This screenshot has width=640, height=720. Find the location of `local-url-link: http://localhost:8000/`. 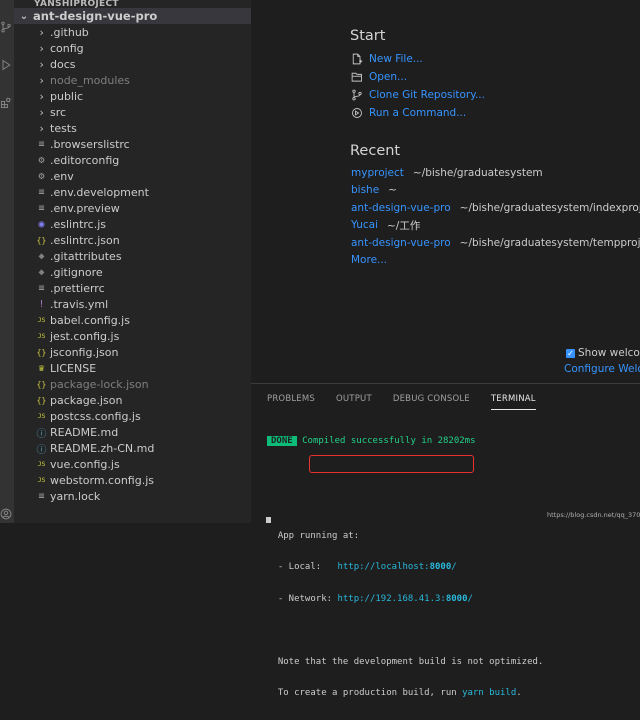

local-url-link: http://localhost:8000/ is located at coordinates (396, 567).